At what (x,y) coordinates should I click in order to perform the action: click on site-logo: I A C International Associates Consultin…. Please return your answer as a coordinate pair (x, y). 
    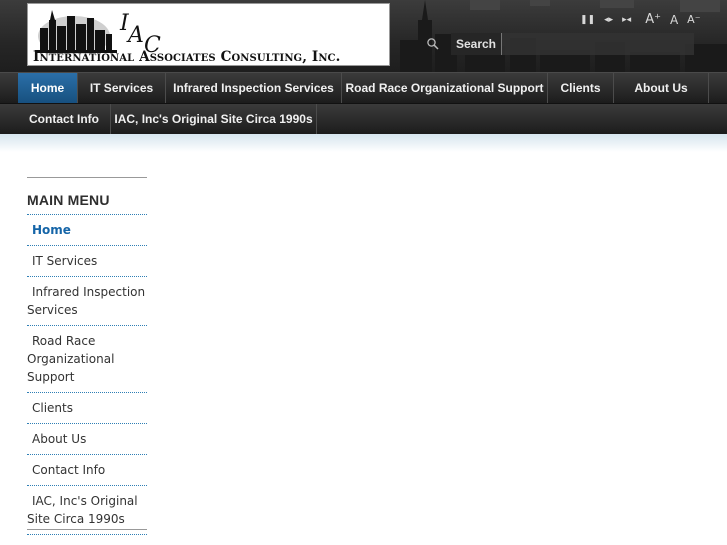
    Looking at the image, I should click on (208, 34).